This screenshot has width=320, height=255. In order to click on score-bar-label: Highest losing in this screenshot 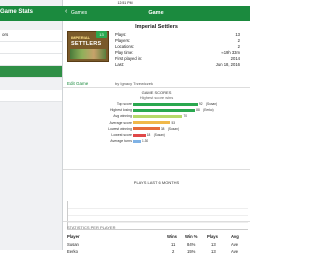, I will do `click(121, 110)`.